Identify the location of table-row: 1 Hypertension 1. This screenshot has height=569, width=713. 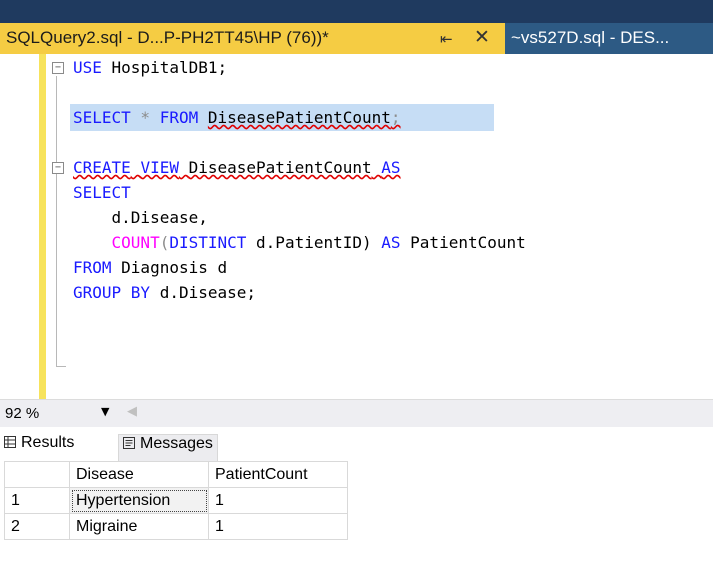
(176, 500).